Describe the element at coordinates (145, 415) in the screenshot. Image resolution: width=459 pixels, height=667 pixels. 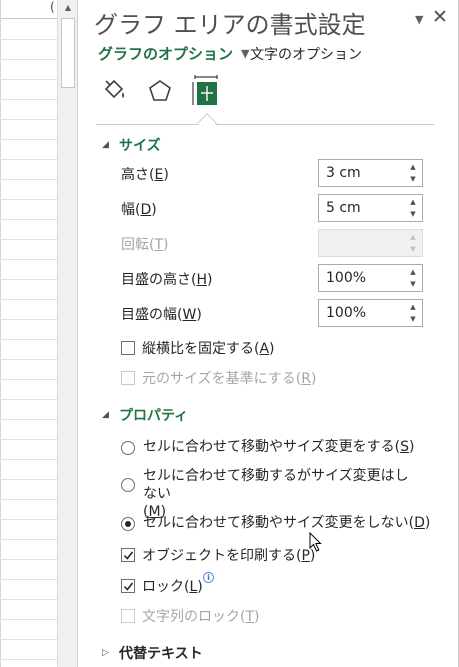
I see `properties-section-header: ◢ プロパティ` at that location.